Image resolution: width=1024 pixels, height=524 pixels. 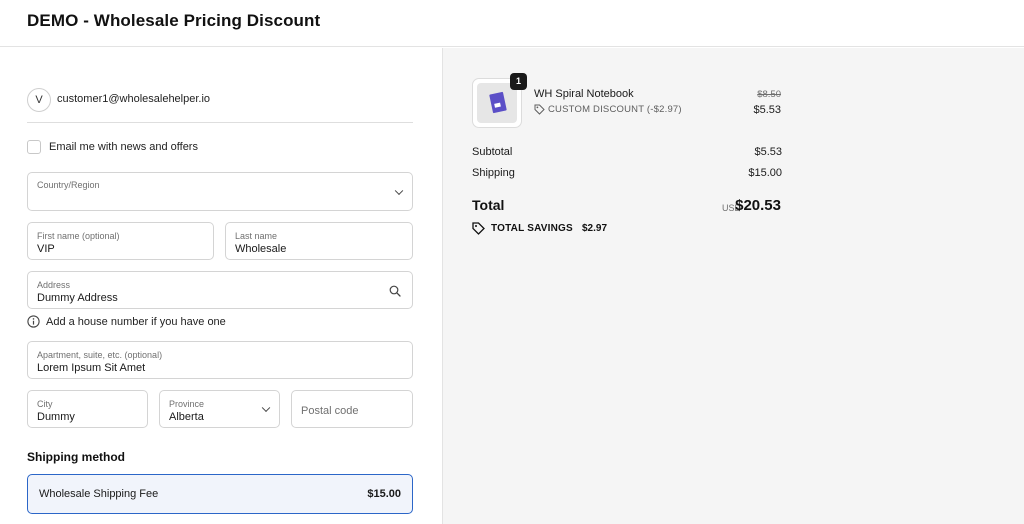 What do you see at coordinates (187, 404) in the screenshot?
I see `province-label: Province` at bounding box center [187, 404].